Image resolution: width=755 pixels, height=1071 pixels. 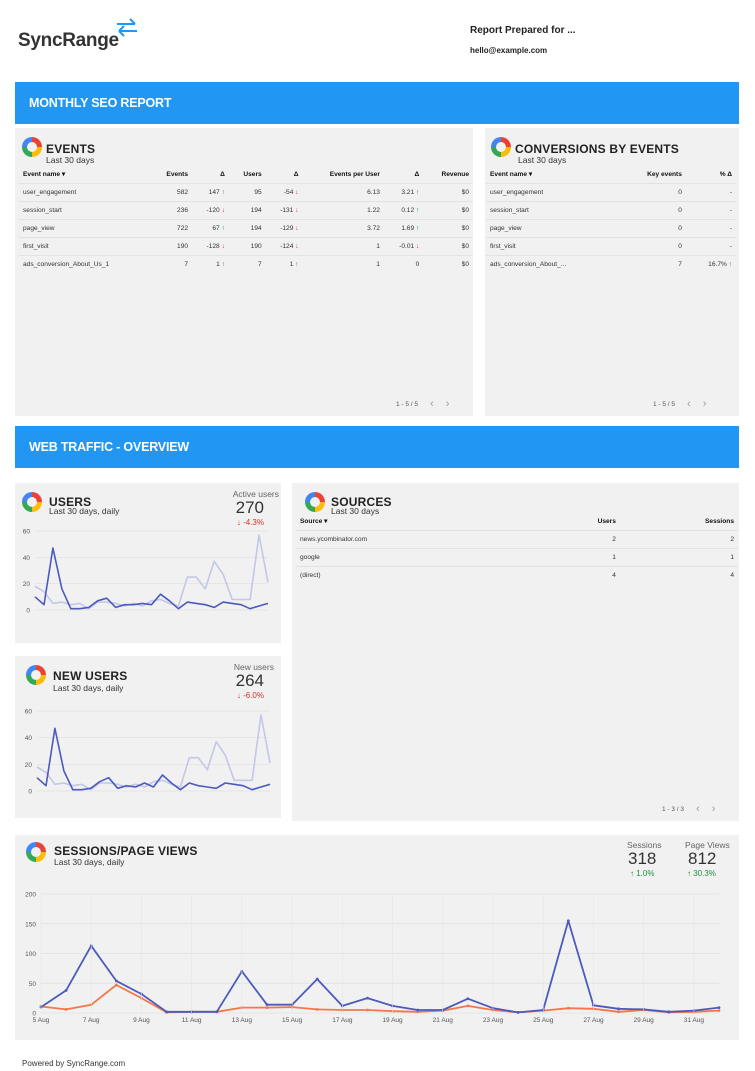 I want to click on source-users: 2, so click(x=577, y=538).